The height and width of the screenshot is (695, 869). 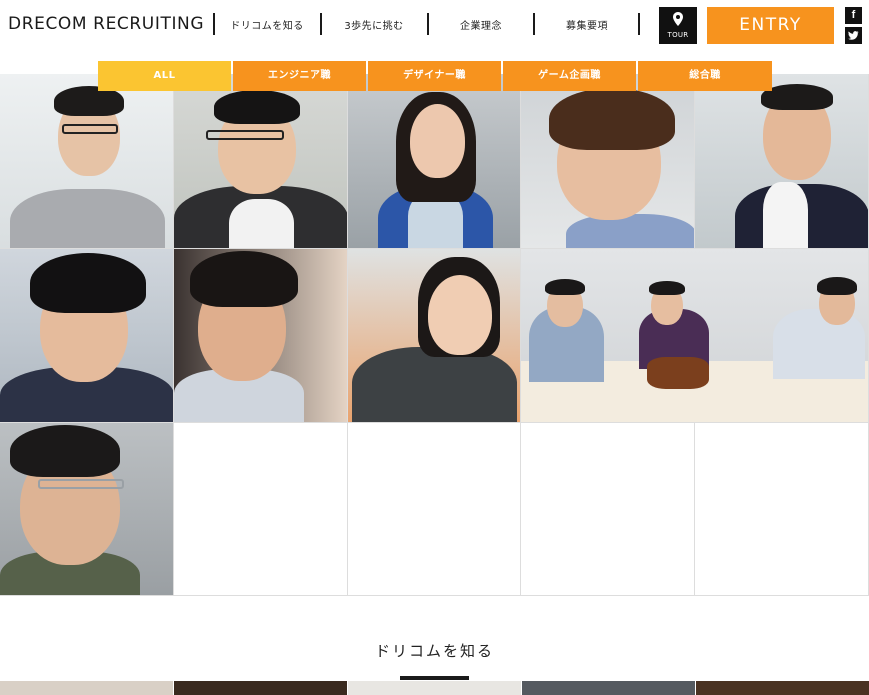 I want to click on photo-plush-toys, so click(x=678, y=373).